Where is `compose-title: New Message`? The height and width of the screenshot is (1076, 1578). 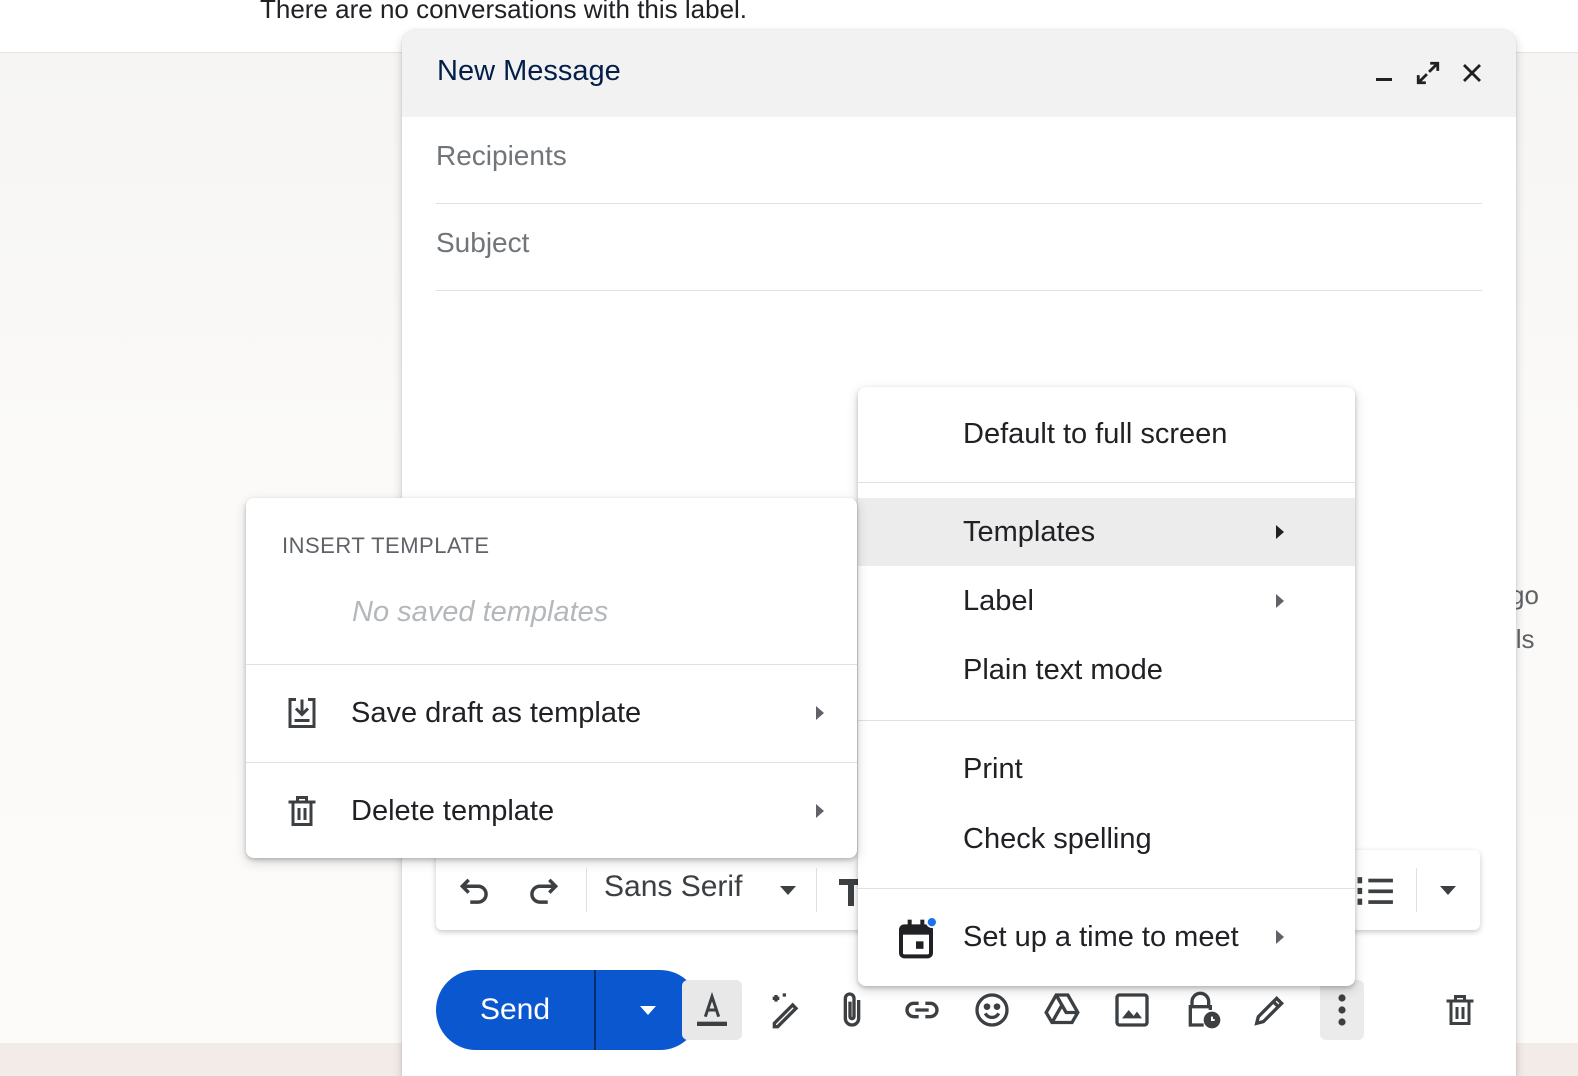
compose-title: New Message is located at coordinates (529, 71).